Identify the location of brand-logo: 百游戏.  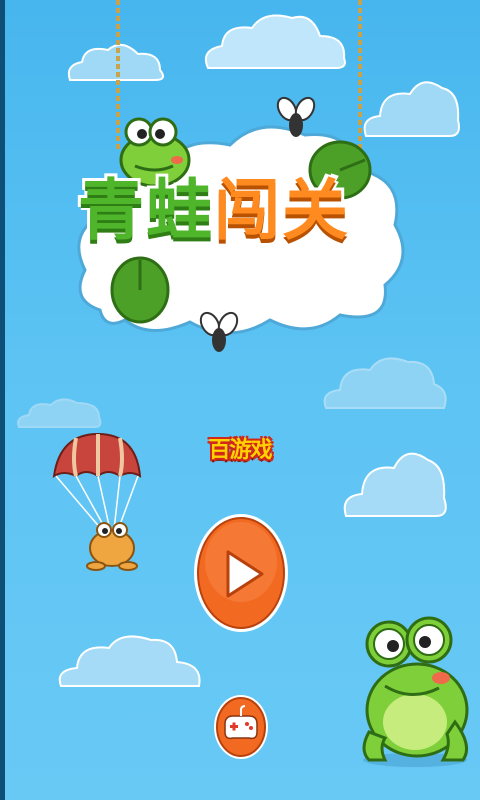
(240, 448).